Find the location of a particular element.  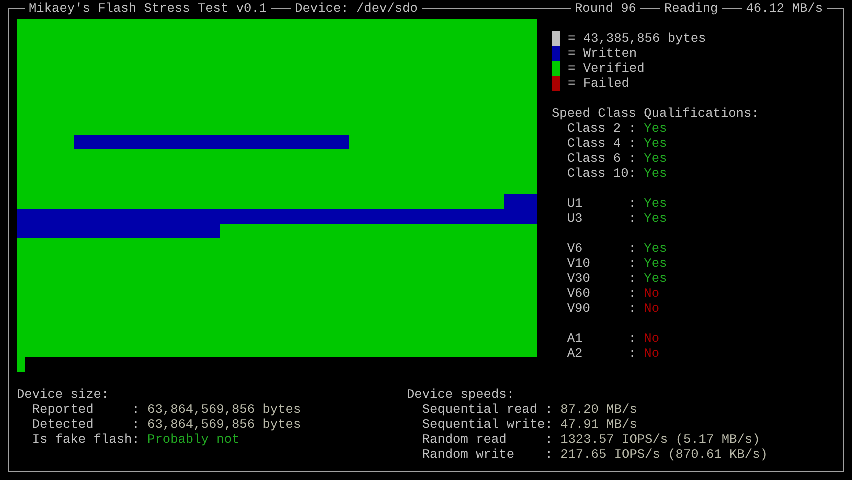

field-value: 217.65 IOPS/s (870.61 KB/s) is located at coordinates (664, 454).